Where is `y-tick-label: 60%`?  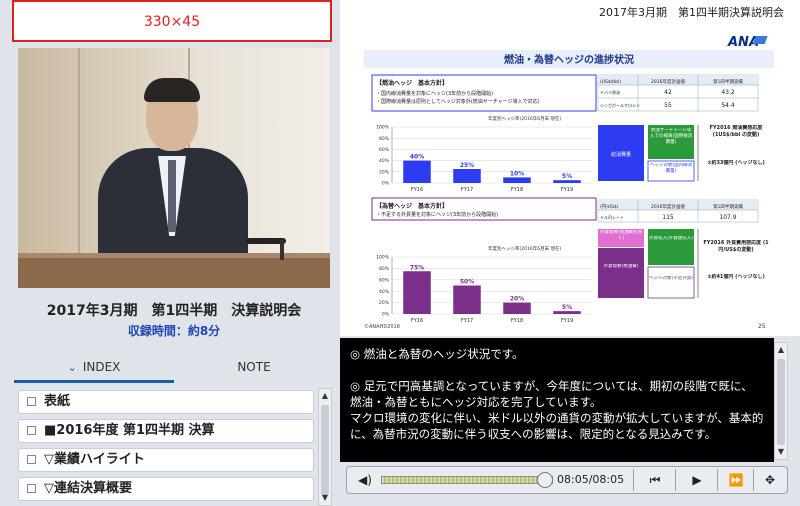 y-tick-label: 60% is located at coordinates (384, 280).